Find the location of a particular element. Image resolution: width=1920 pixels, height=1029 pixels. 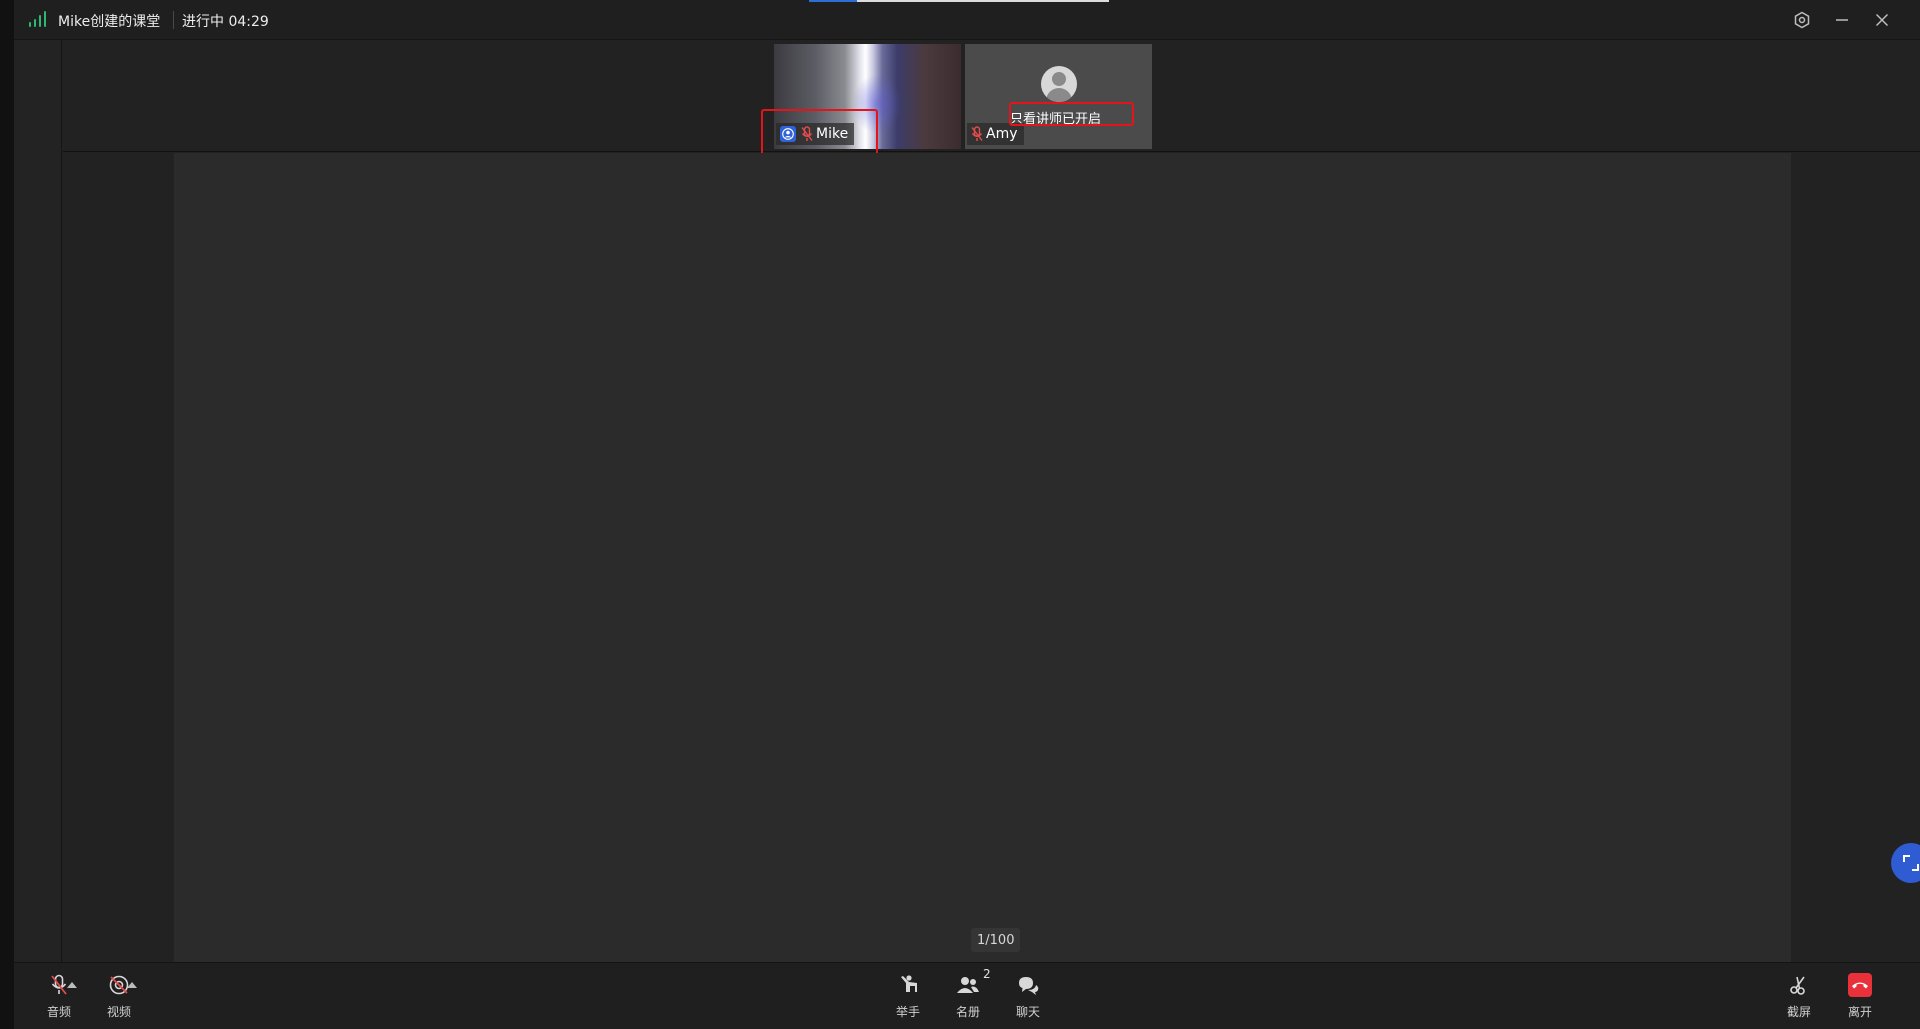

screenshot-label: 截屏 is located at coordinates (1798, 1012).